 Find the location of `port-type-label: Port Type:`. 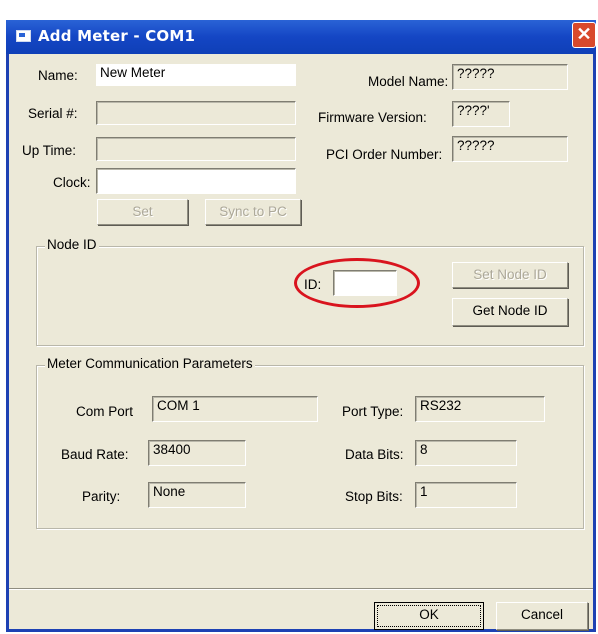

port-type-label: Port Type: is located at coordinates (373, 411).